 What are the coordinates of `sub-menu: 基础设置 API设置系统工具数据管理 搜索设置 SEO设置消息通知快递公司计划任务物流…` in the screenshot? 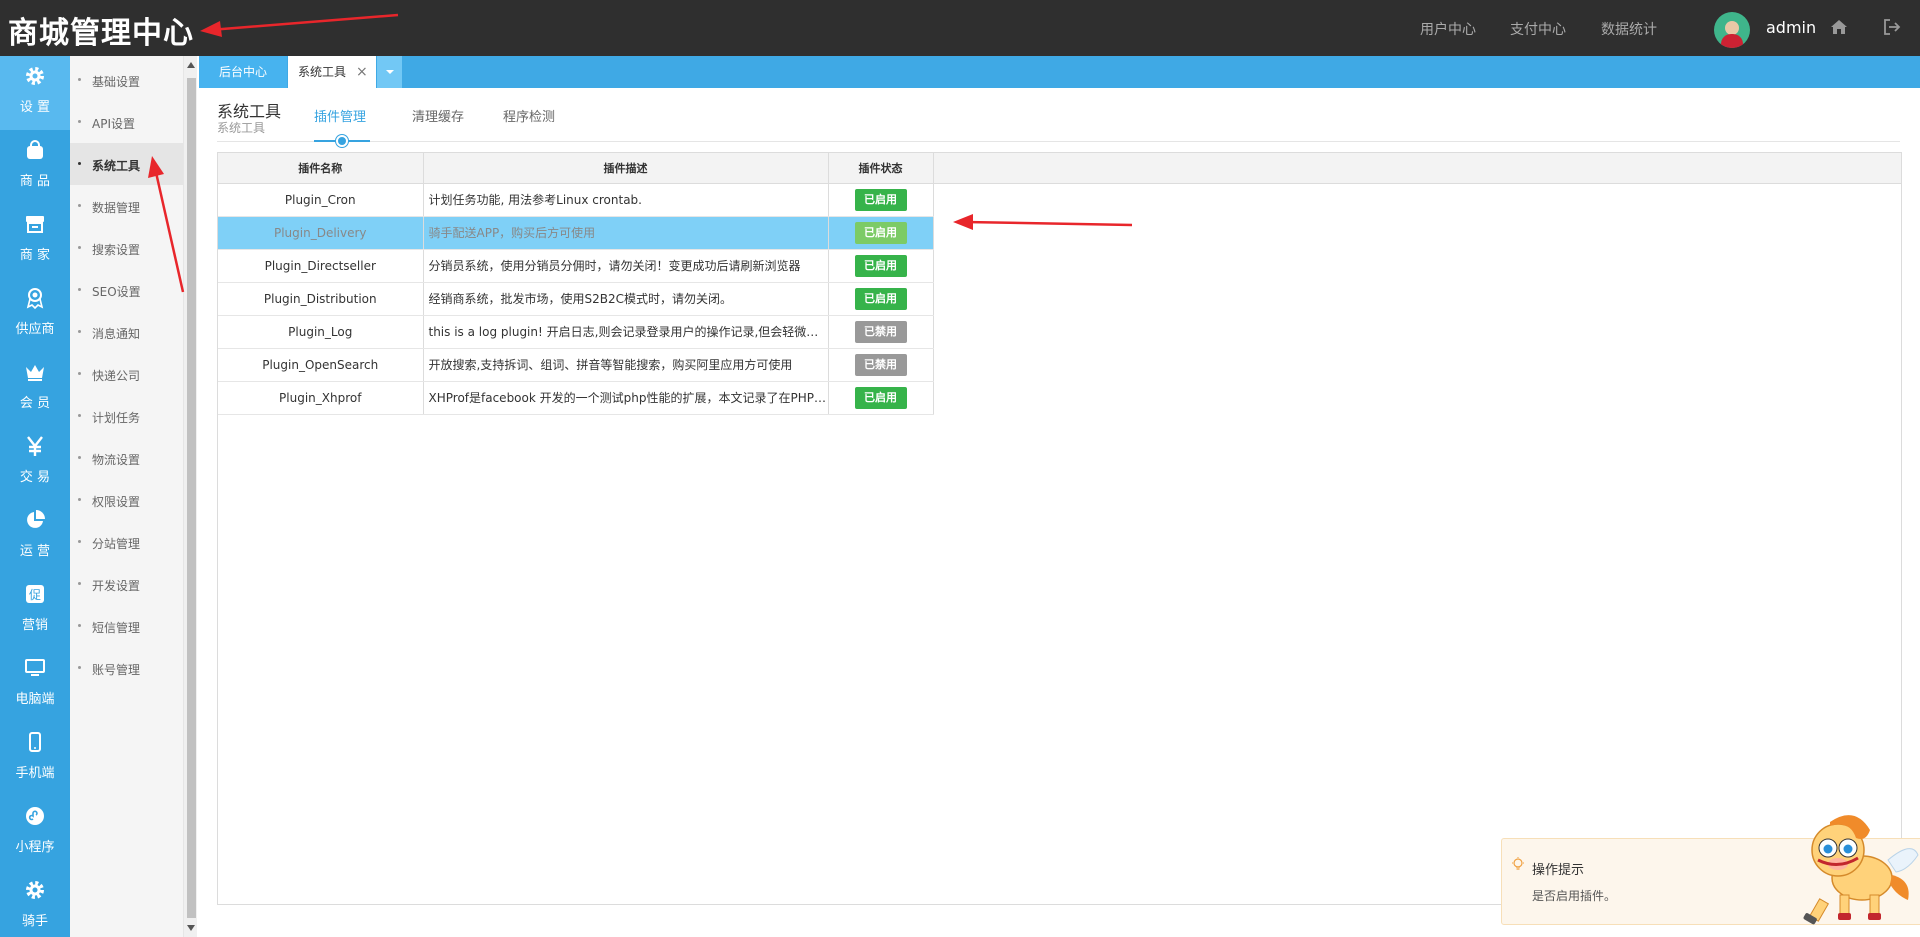 It's located at (127, 496).